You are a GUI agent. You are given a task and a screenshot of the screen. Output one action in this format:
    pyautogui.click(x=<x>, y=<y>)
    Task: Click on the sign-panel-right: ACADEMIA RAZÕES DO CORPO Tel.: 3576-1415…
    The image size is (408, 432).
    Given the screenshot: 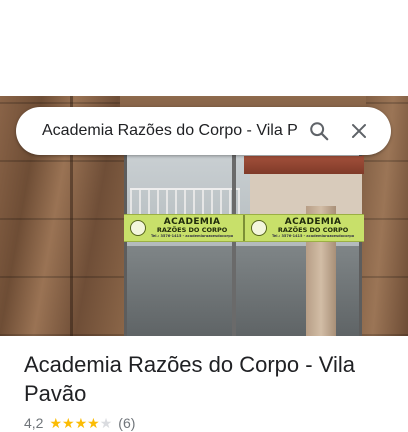 What is the action you would take?
    pyautogui.click(x=303, y=228)
    